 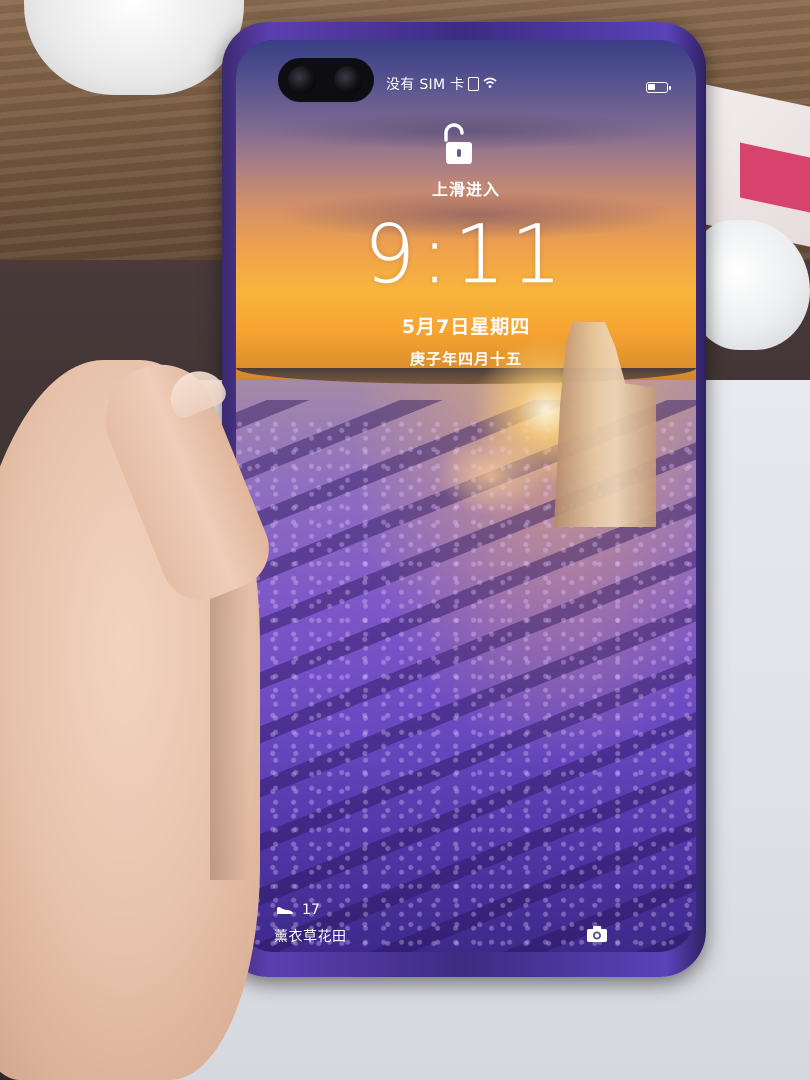 What do you see at coordinates (458, 145) in the screenshot?
I see `lock-open-icon` at bounding box center [458, 145].